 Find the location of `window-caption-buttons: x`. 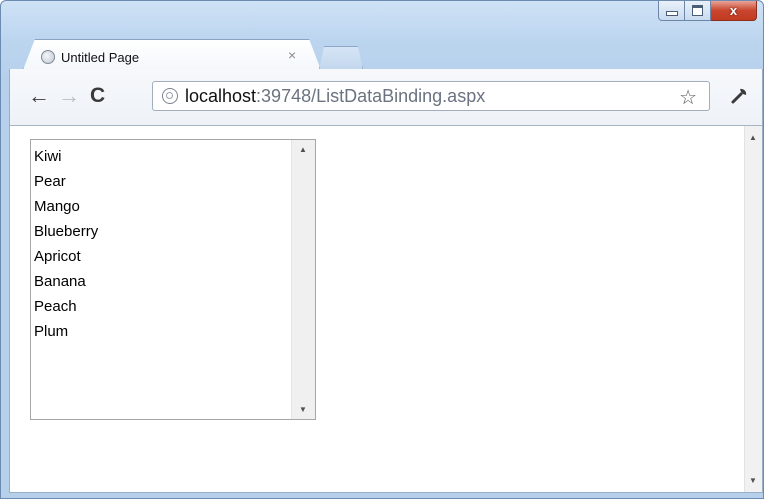

window-caption-buttons: x is located at coordinates (707, 12).